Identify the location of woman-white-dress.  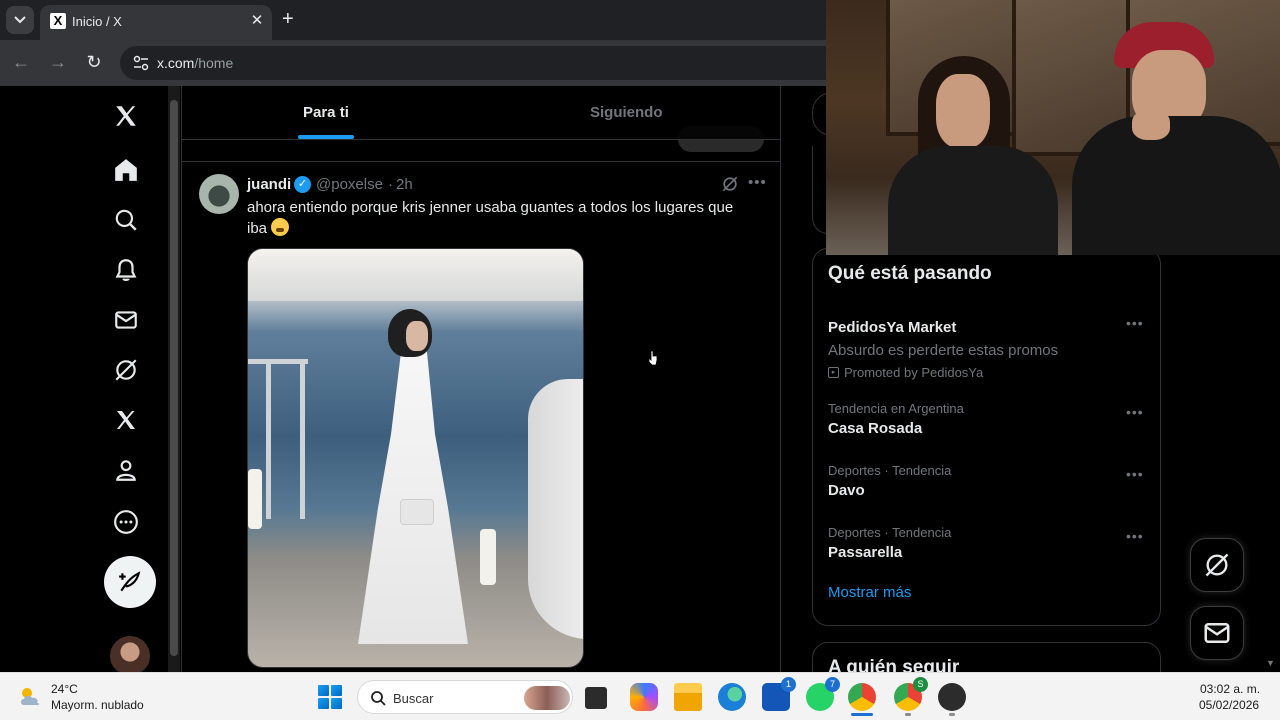
(413, 494).